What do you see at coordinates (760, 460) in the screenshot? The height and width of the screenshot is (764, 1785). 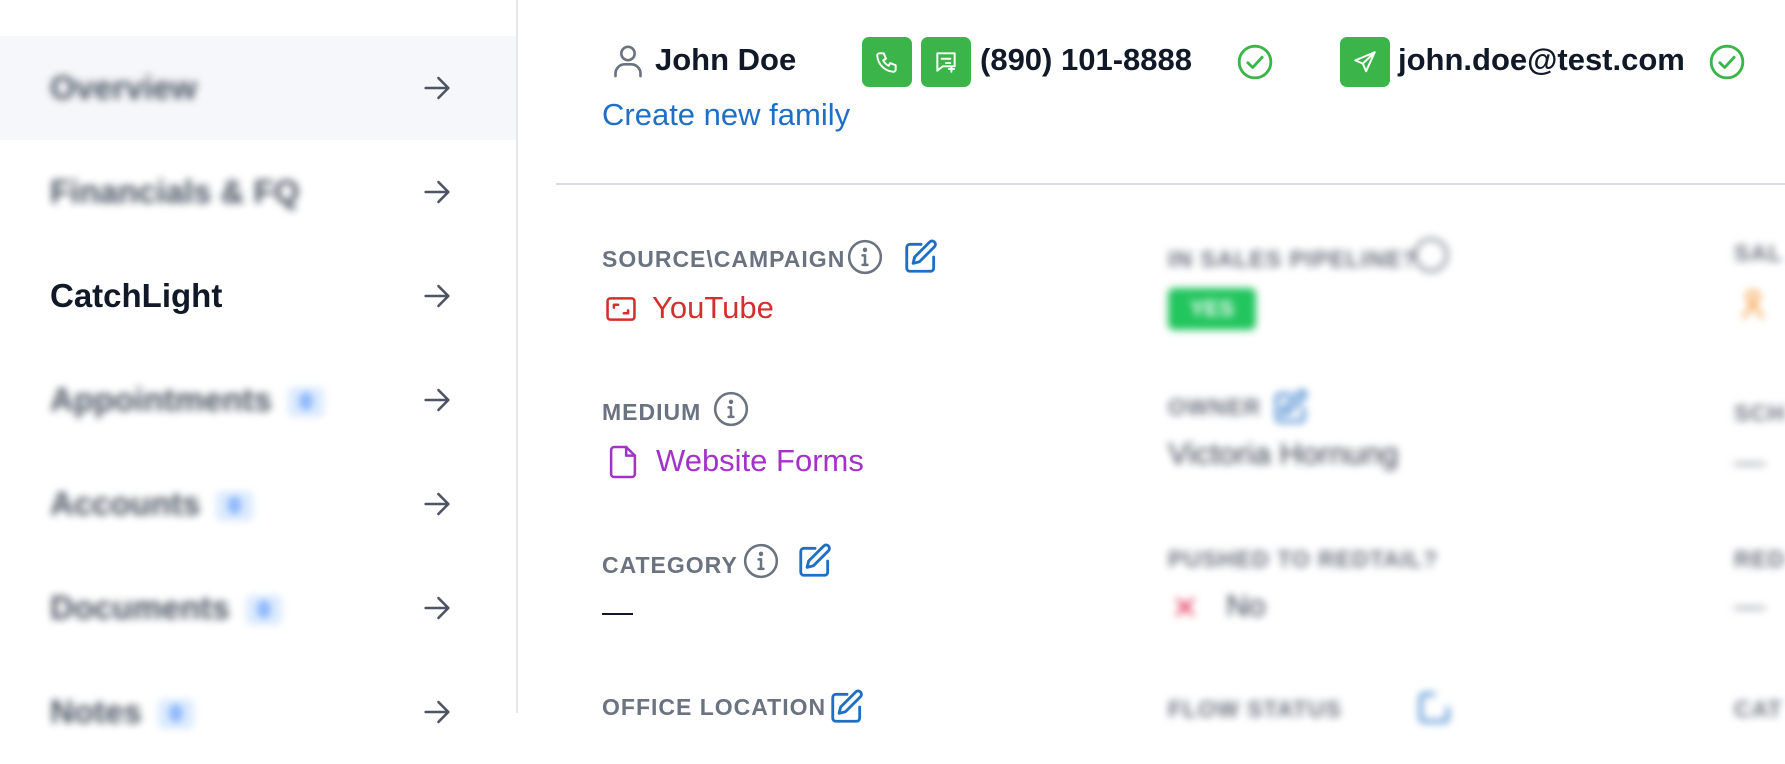 I see `medium-value: Website Forms` at bounding box center [760, 460].